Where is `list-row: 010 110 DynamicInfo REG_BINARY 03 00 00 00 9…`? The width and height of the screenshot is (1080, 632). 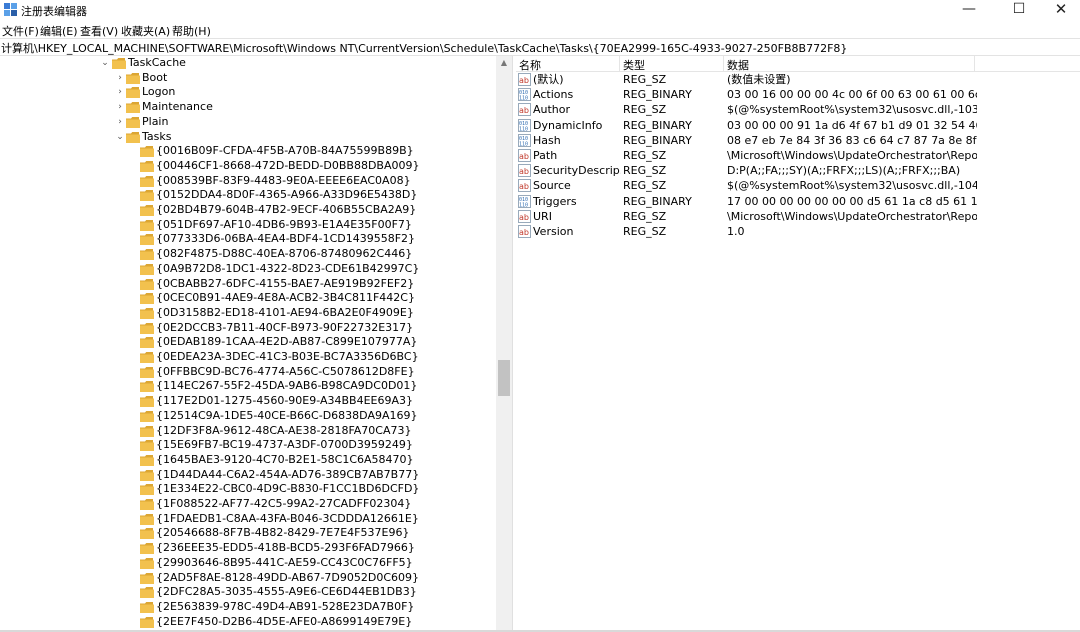 list-row: 010 110 DynamicInfo REG_BINARY 03 00 00 00 9… is located at coordinates (798, 125).